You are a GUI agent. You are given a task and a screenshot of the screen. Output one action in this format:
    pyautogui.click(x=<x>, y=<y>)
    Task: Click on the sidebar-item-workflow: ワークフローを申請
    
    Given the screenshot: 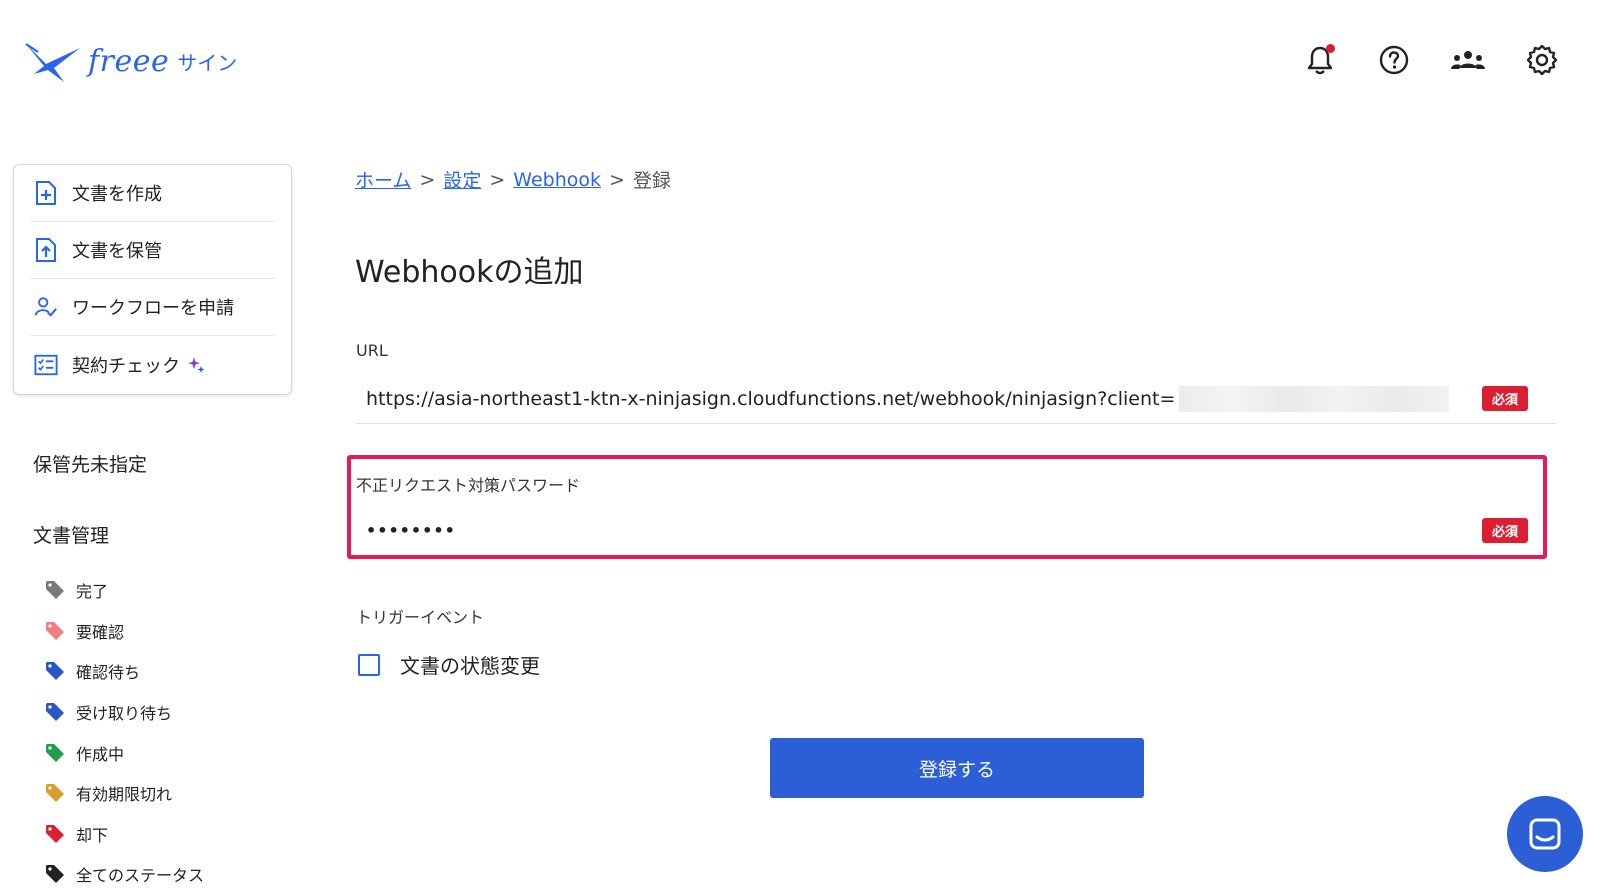 What is the action you would take?
    pyautogui.click(x=152, y=307)
    